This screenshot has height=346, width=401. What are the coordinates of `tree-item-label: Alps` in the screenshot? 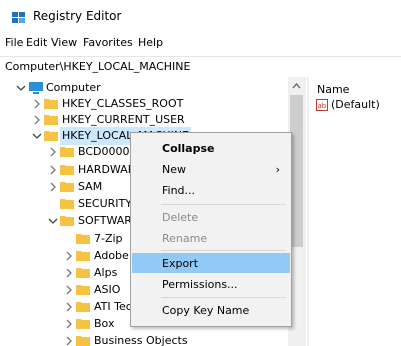 It's located at (106, 272).